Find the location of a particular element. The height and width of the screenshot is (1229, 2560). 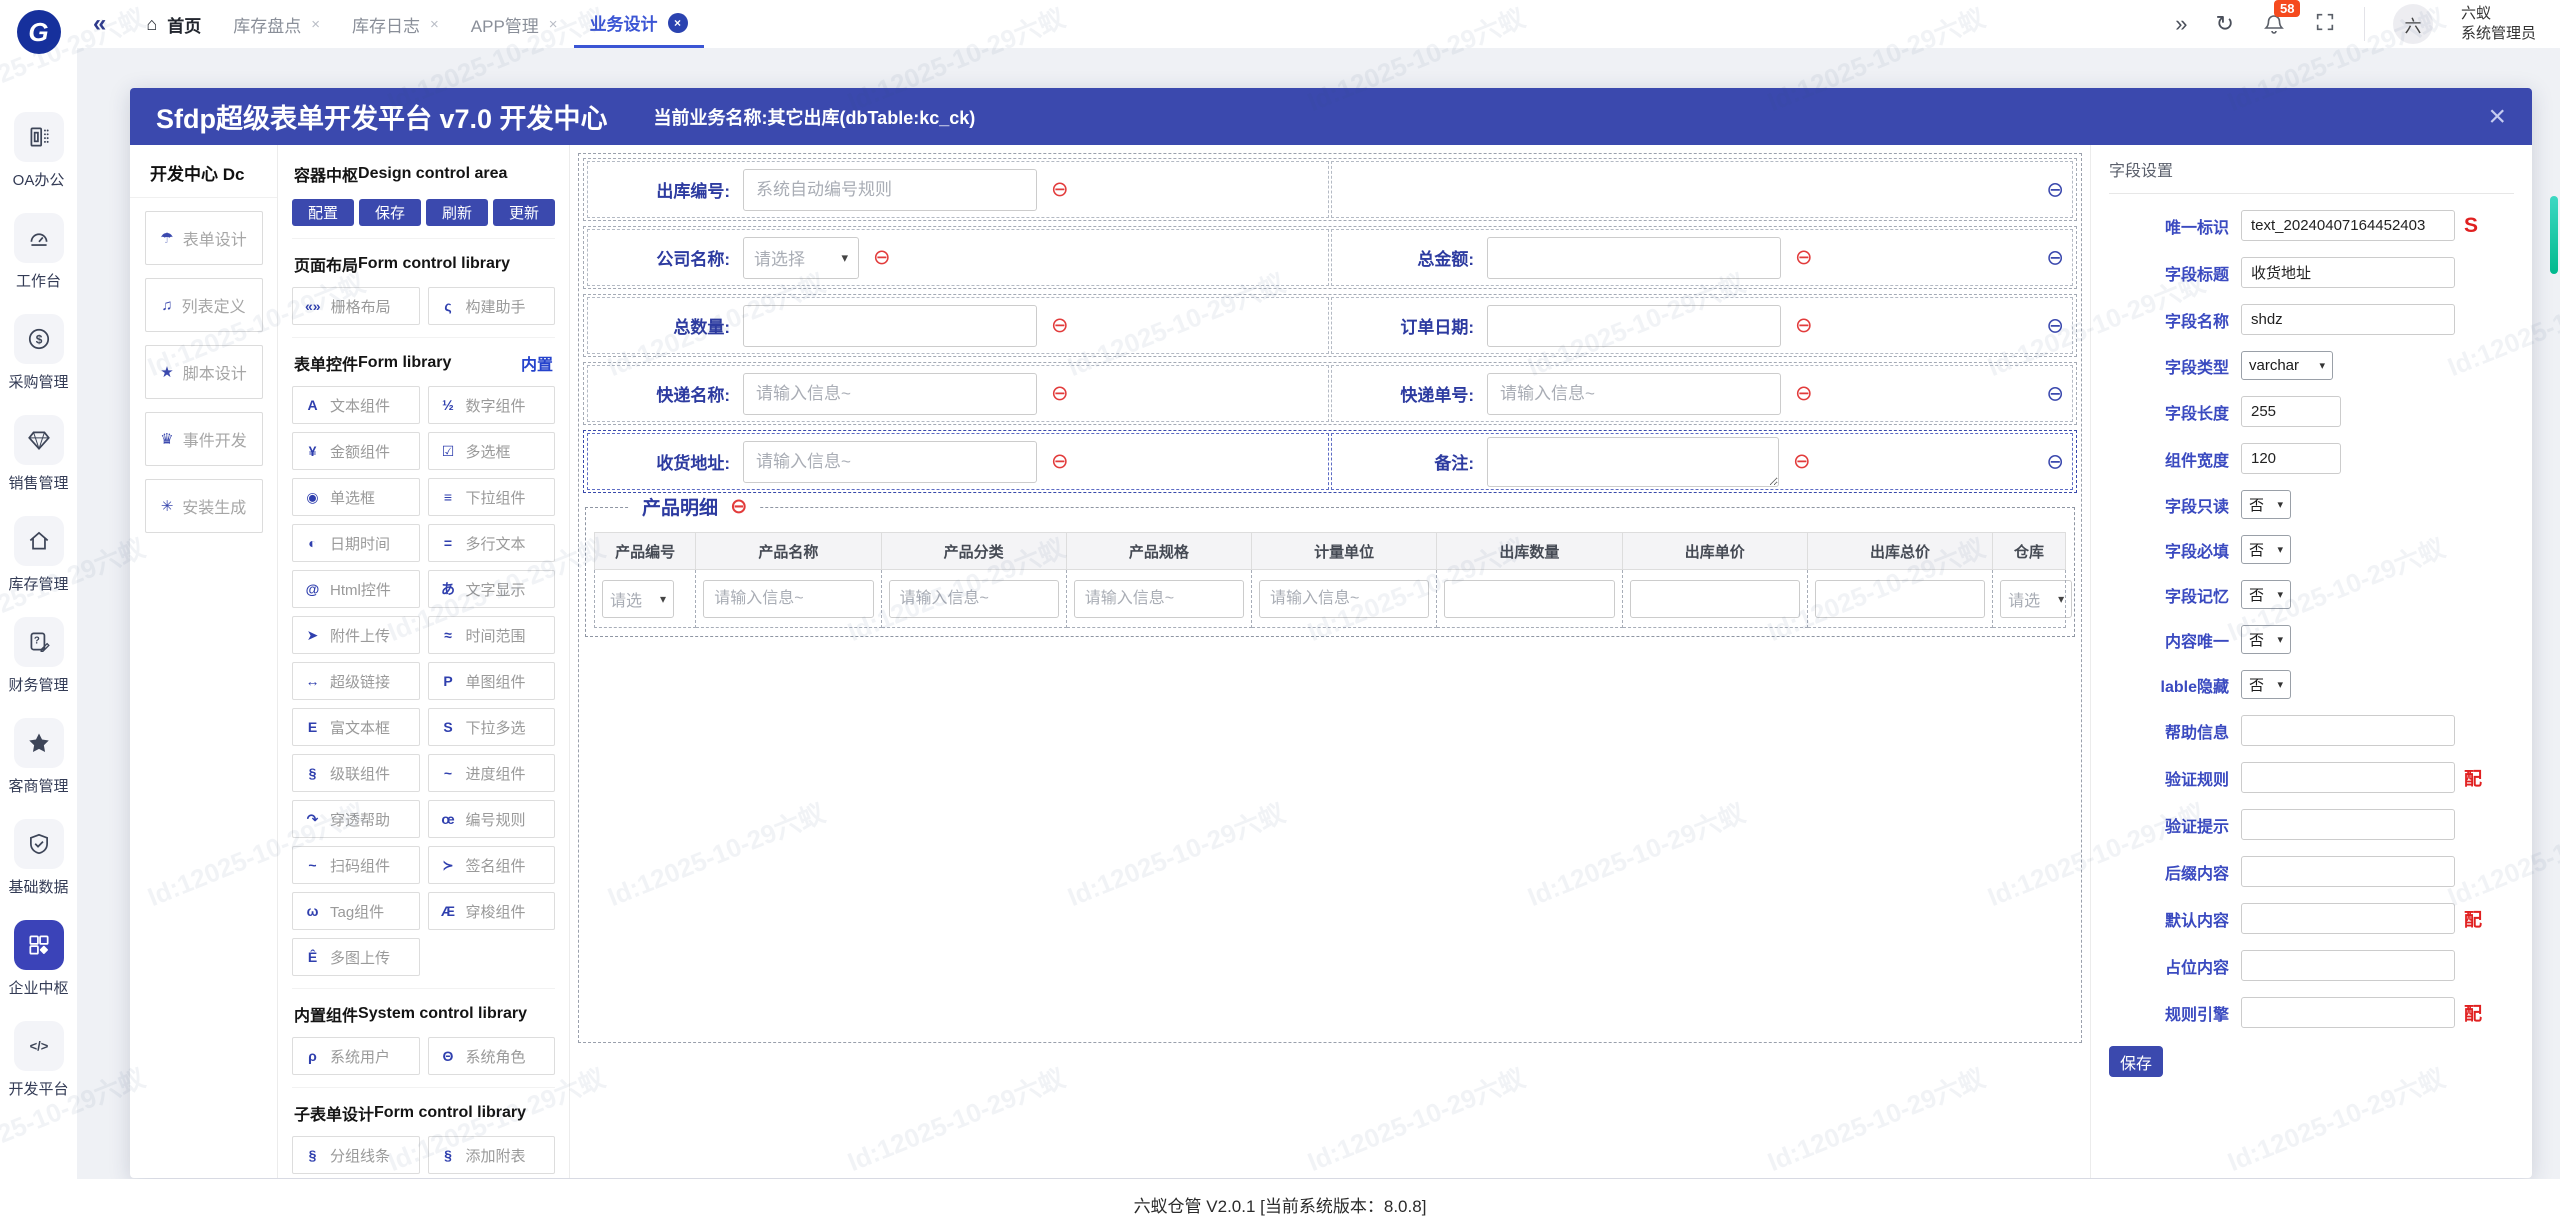

sidebar-item-4: 库存管理 is located at coordinates (38, 555).